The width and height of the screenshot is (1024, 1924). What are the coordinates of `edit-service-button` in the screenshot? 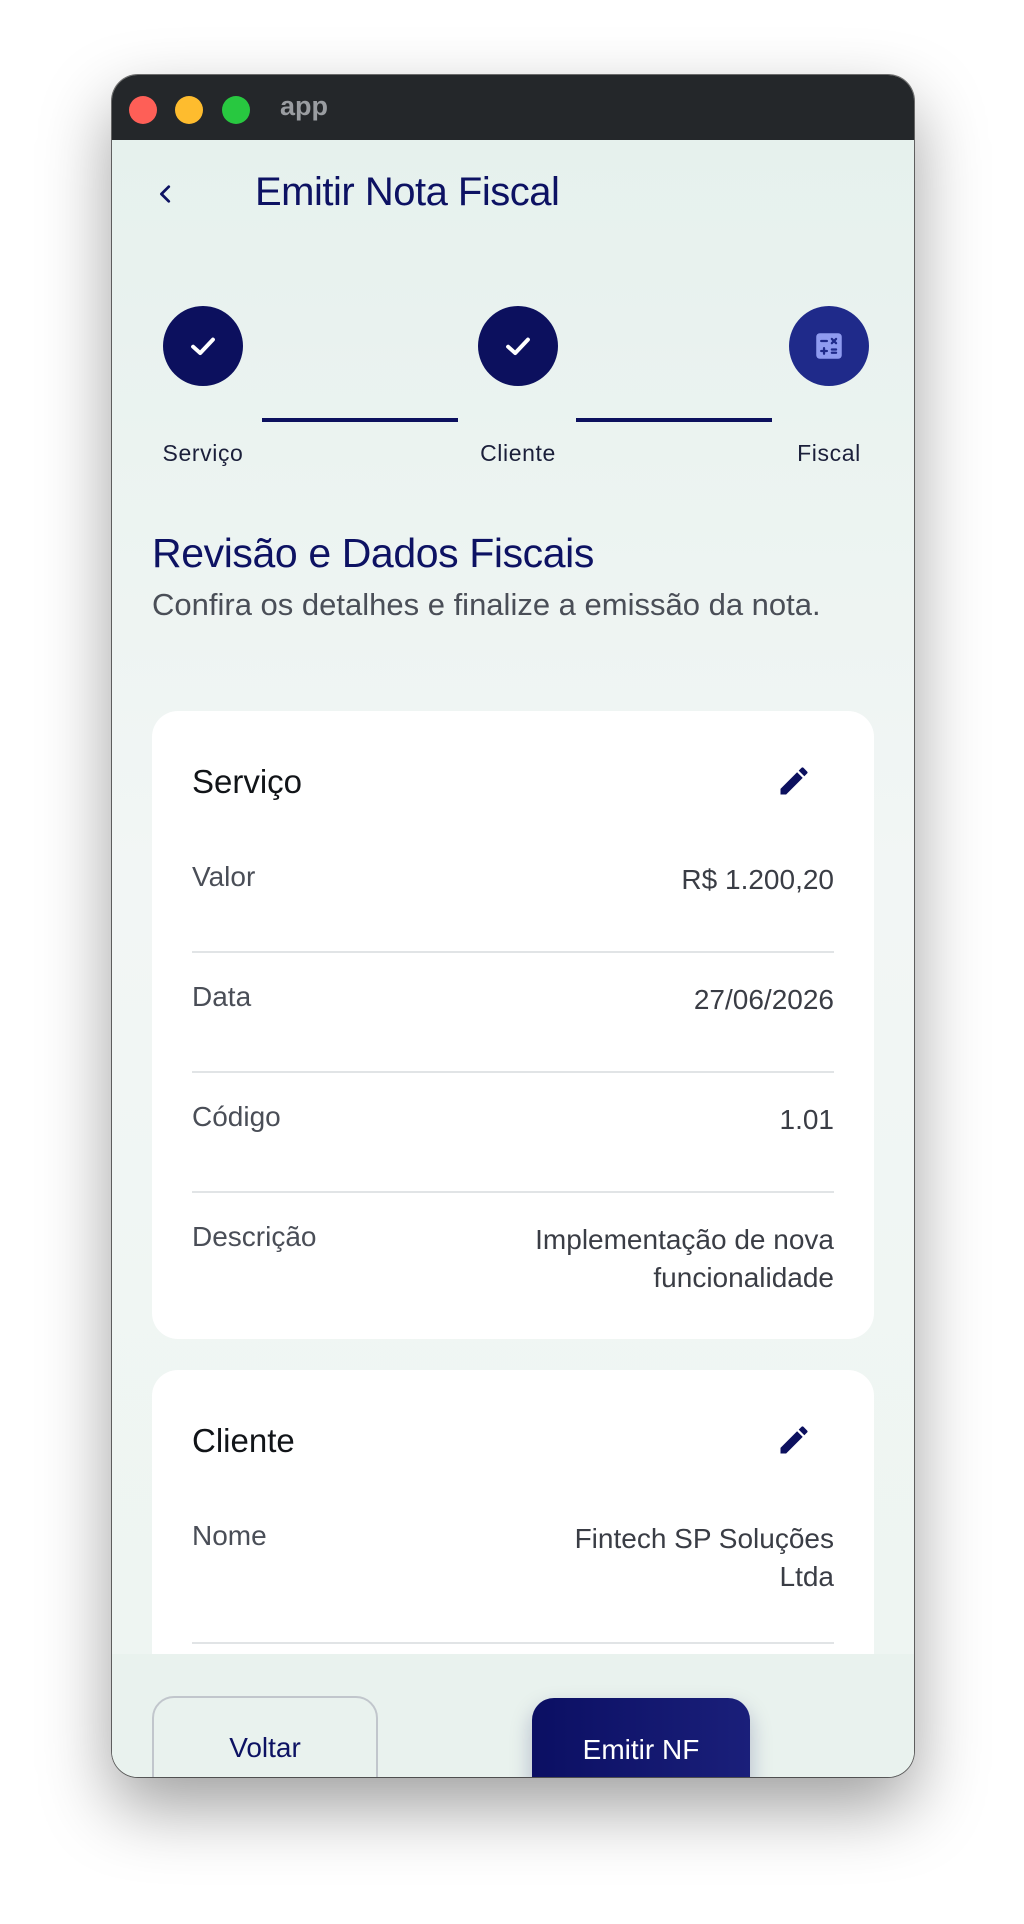 It's located at (794, 781).